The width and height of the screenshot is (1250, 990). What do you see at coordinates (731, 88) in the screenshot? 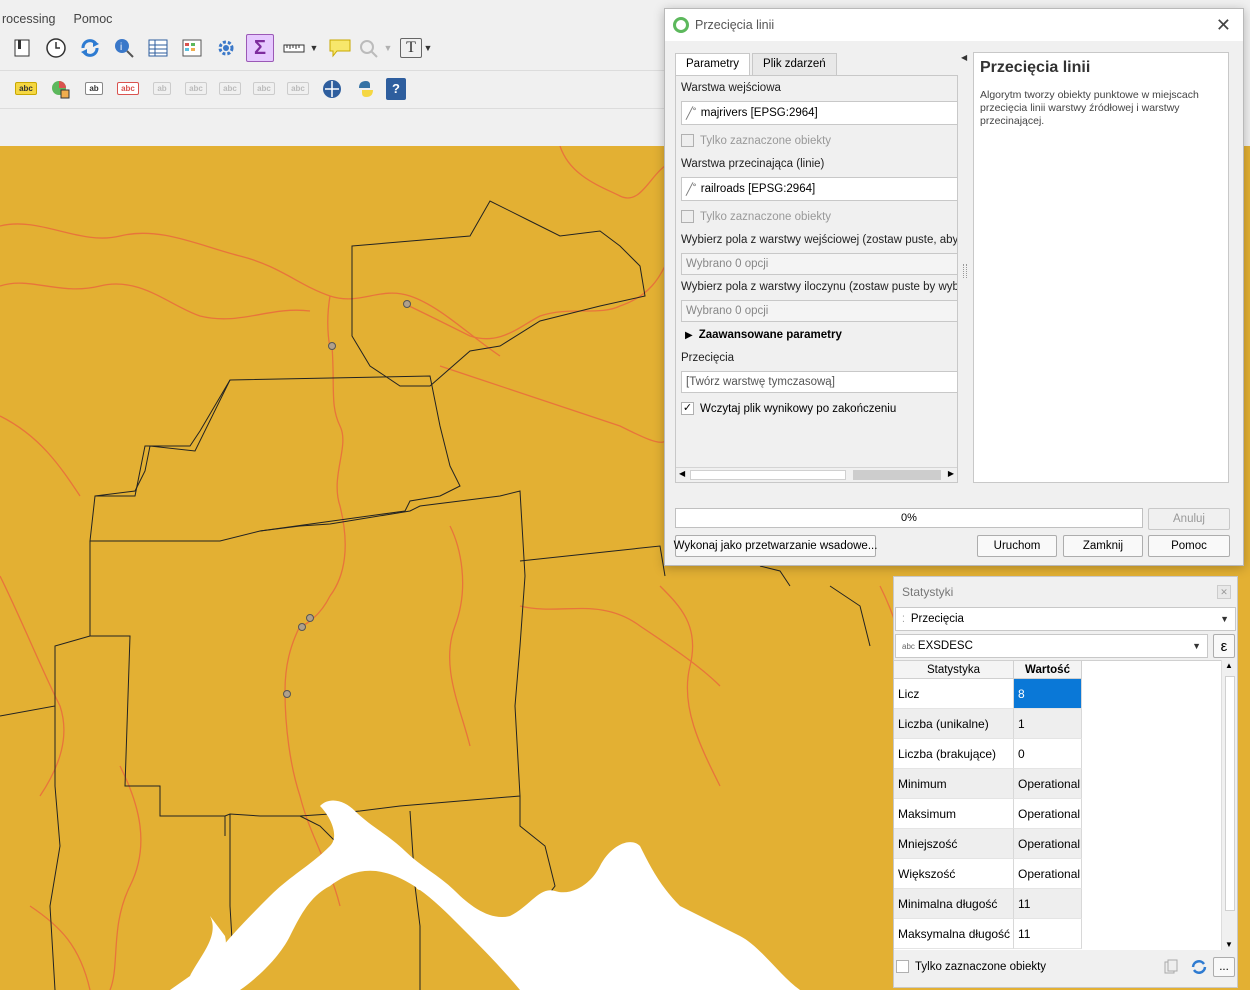
I see `input-layer-label: Warstwa wejściowa` at bounding box center [731, 88].